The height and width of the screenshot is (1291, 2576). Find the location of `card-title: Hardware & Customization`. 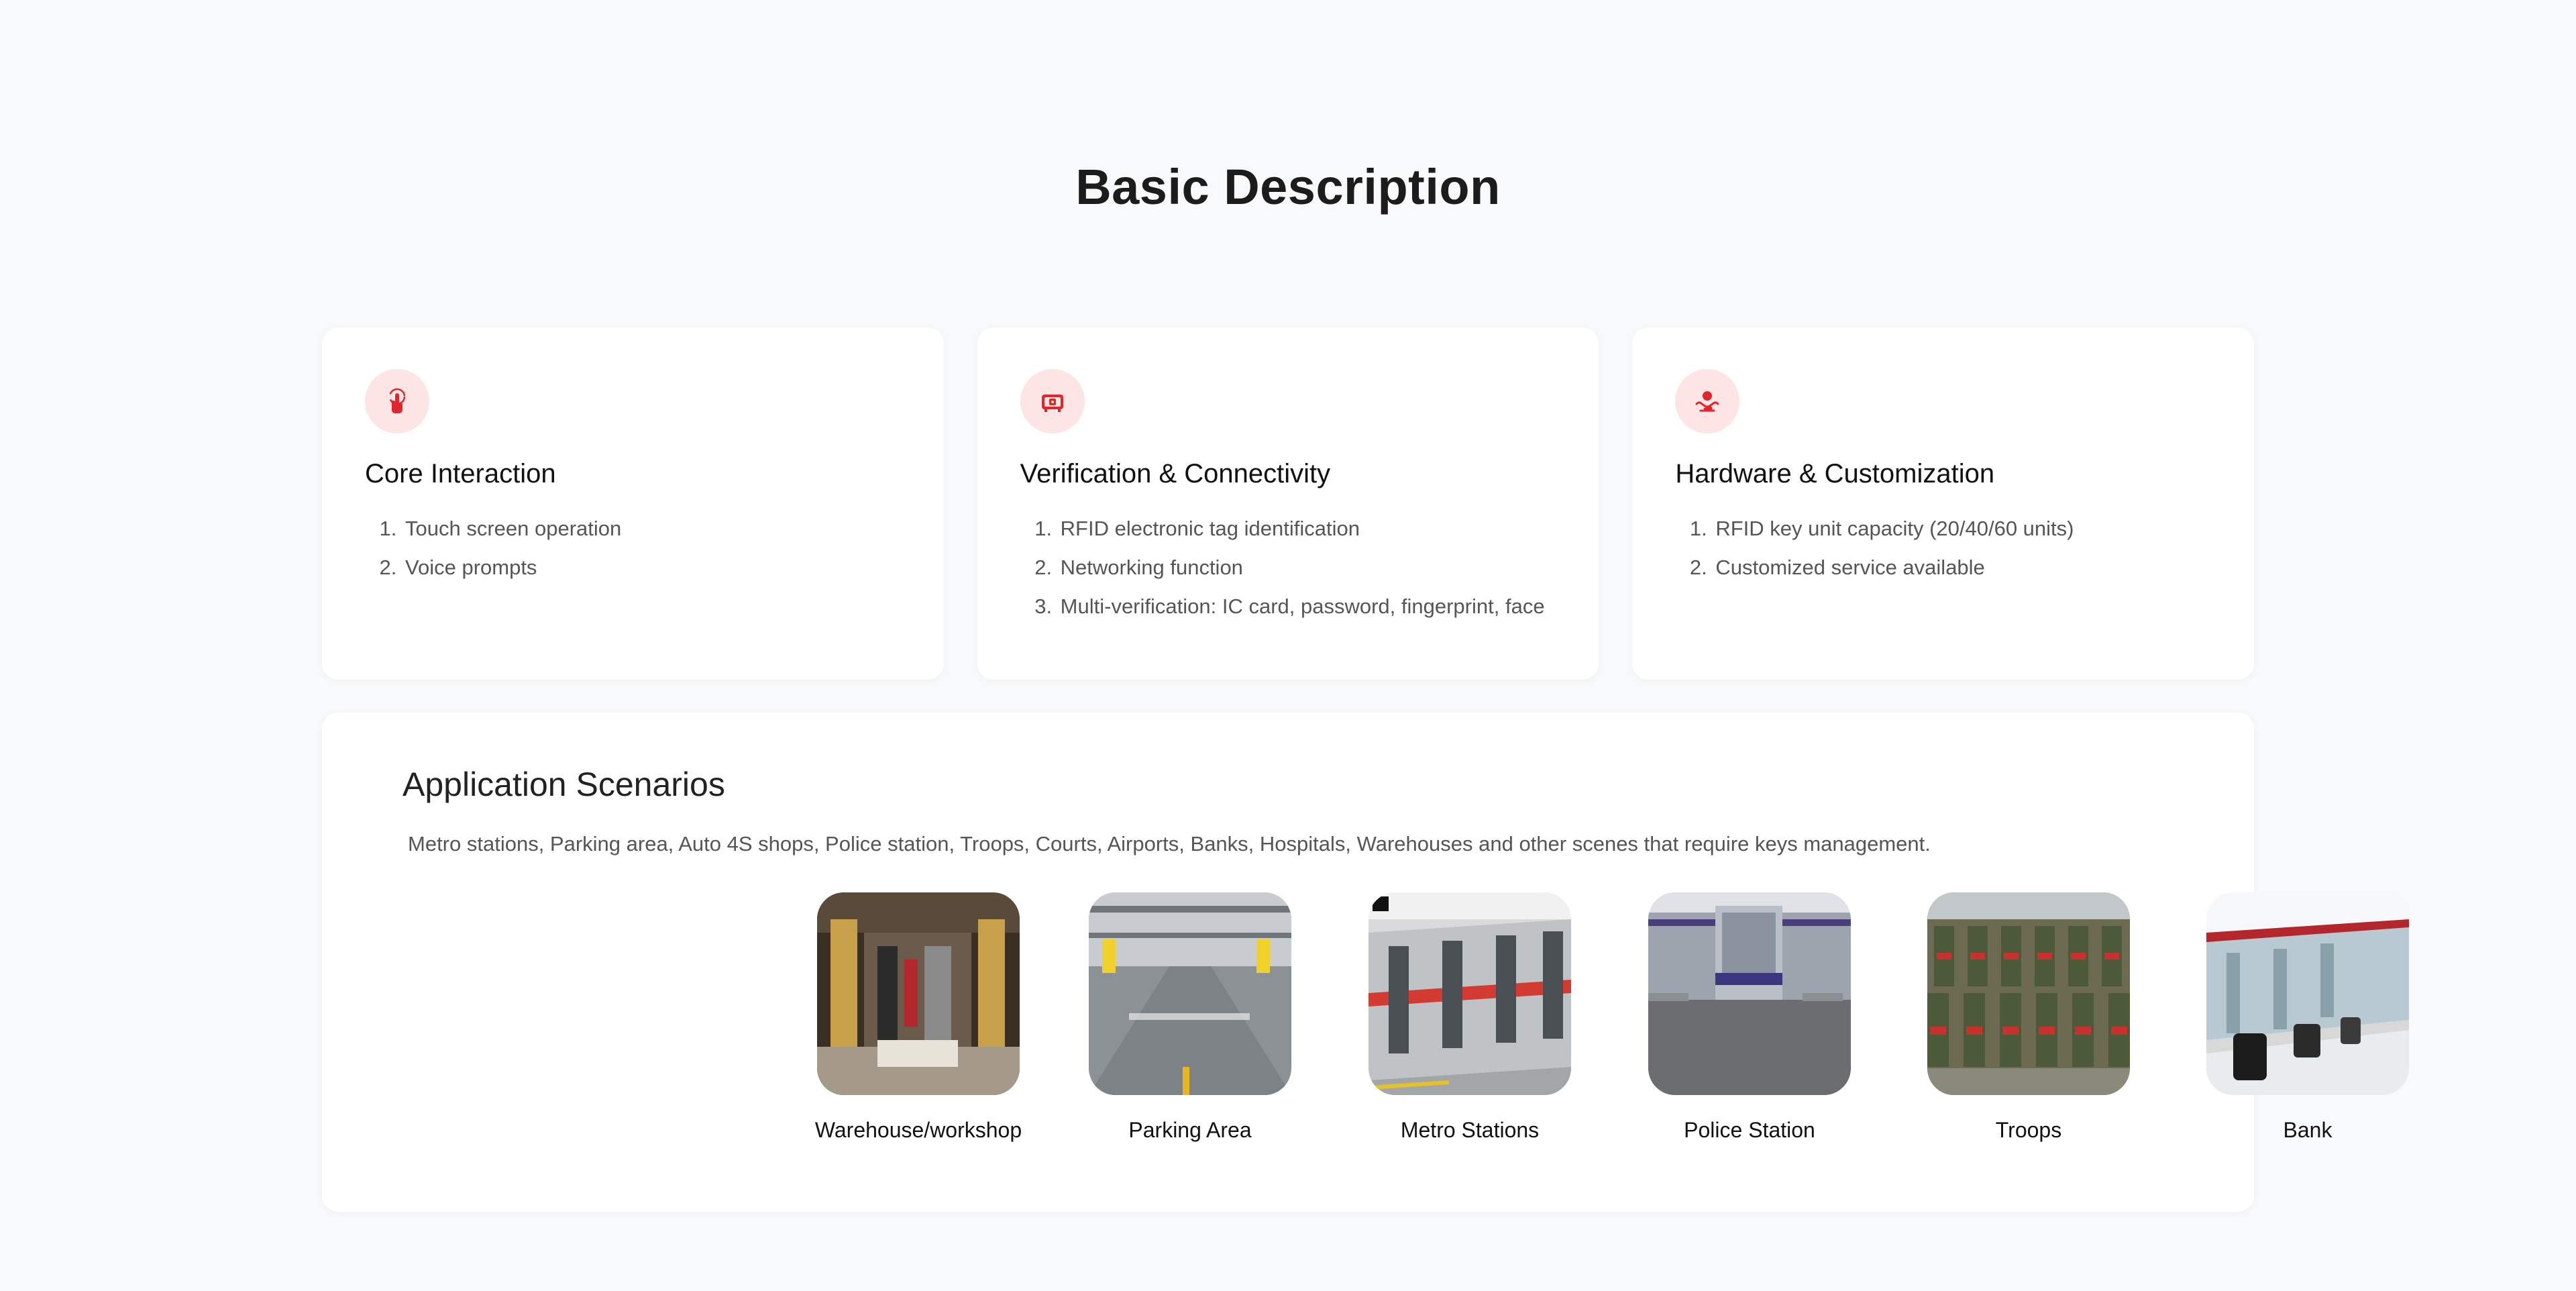

card-title: Hardware & Customization is located at coordinates (1835, 473).